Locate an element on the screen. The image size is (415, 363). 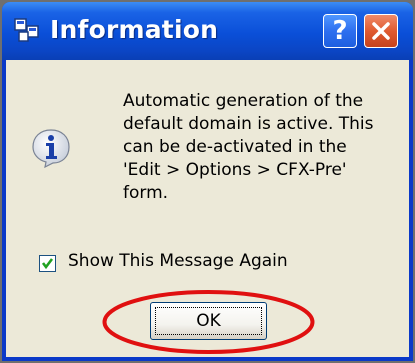
window-app-icon is located at coordinates (26, 30).